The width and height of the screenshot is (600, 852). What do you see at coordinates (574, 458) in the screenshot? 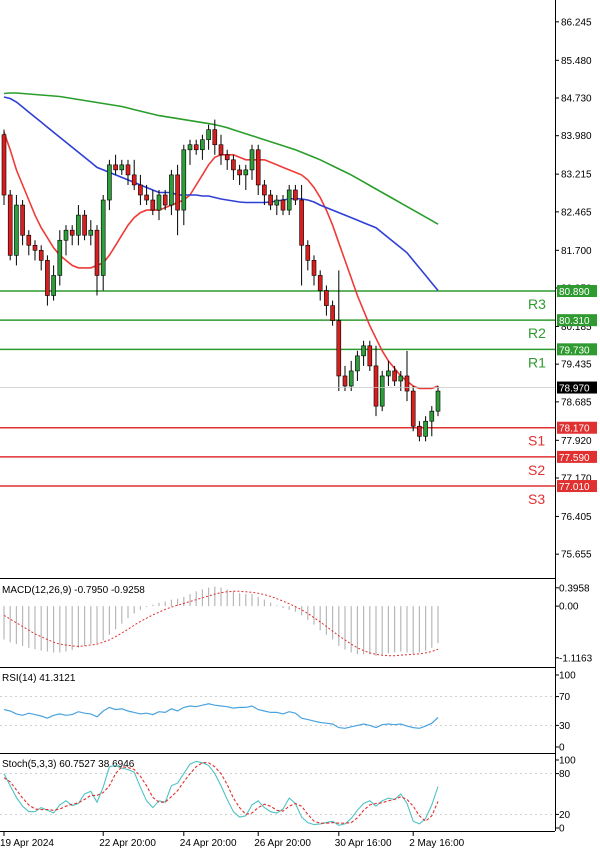
I see `pivot-price-s2: 77.590` at bounding box center [574, 458].